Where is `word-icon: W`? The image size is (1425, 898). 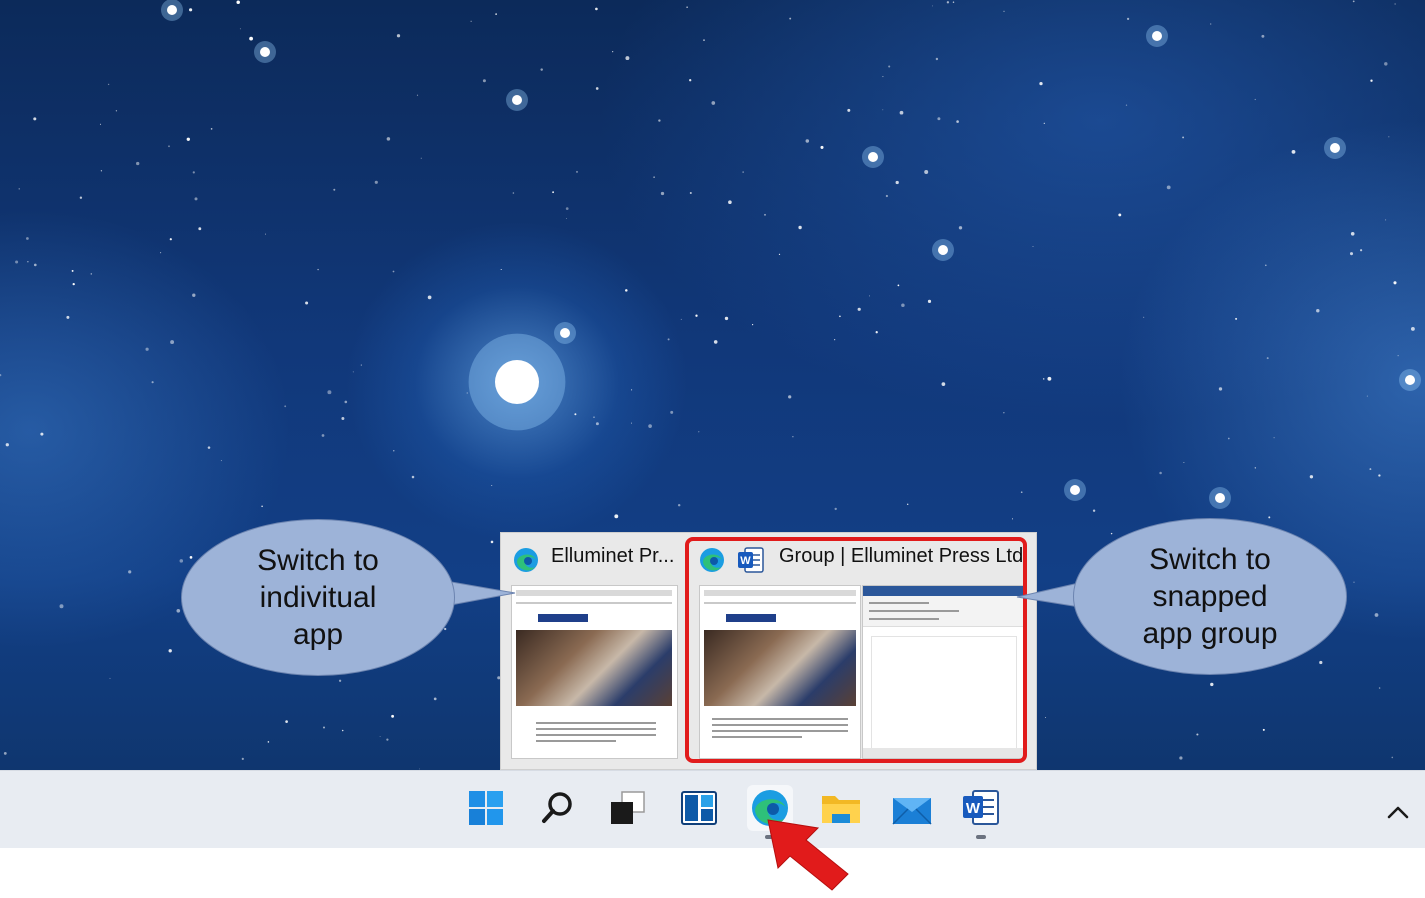 word-icon: W is located at coordinates (981, 807).